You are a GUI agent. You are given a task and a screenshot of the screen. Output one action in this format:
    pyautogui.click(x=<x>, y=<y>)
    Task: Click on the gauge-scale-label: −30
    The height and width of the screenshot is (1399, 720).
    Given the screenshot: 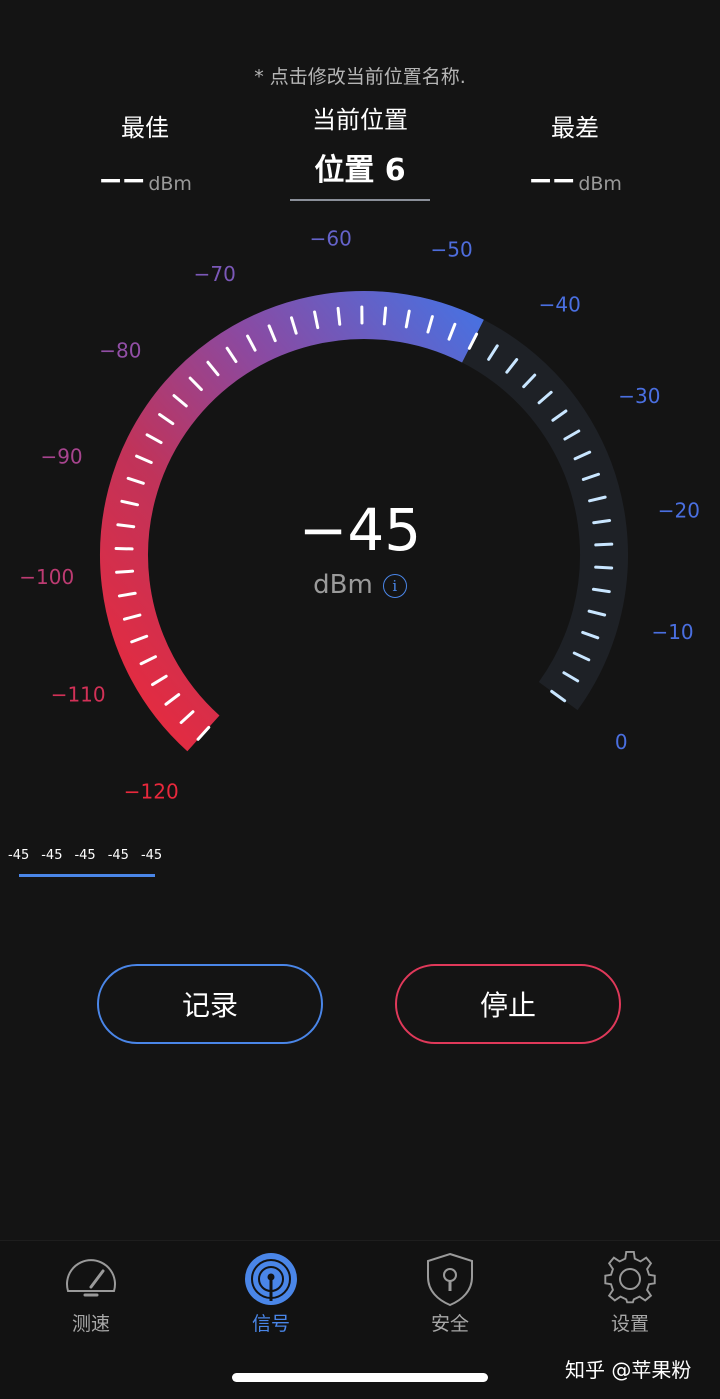 What is the action you would take?
    pyautogui.click(x=639, y=396)
    